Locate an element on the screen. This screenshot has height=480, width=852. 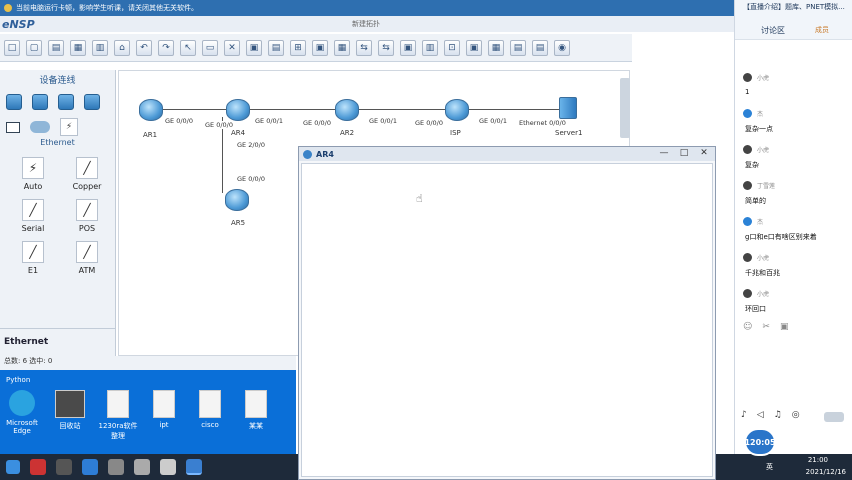
cable-item: ╱ Serial is located at coordinates (33, 216).